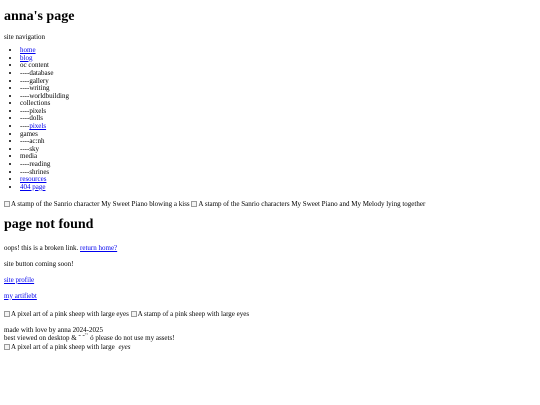 The image size is (540, 405). What do you see at coordinates (278, 81) in the screenshot?
I see `nav-item-gallery: ----gallery` at bounding box center [278, 81].